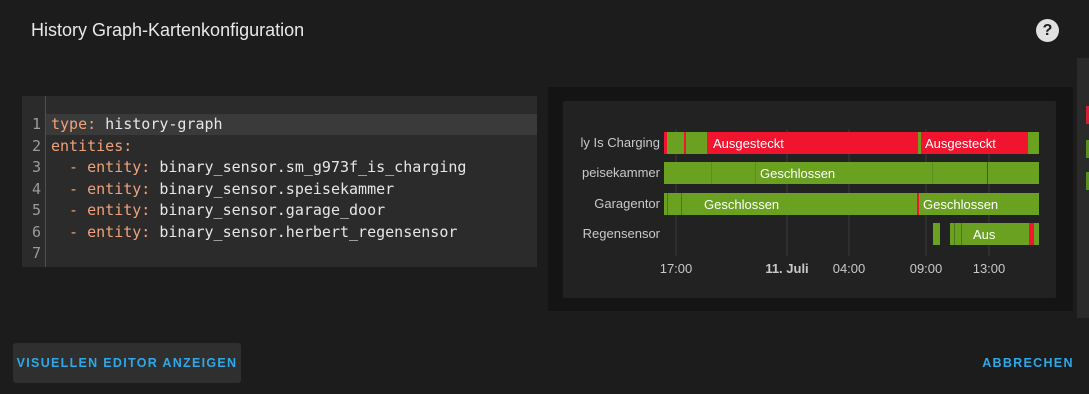 The height and width of the screenshot is (394, 1089). I want to click on code-text: - entity: binary_sensor.speisekammer, so click(222, 189).